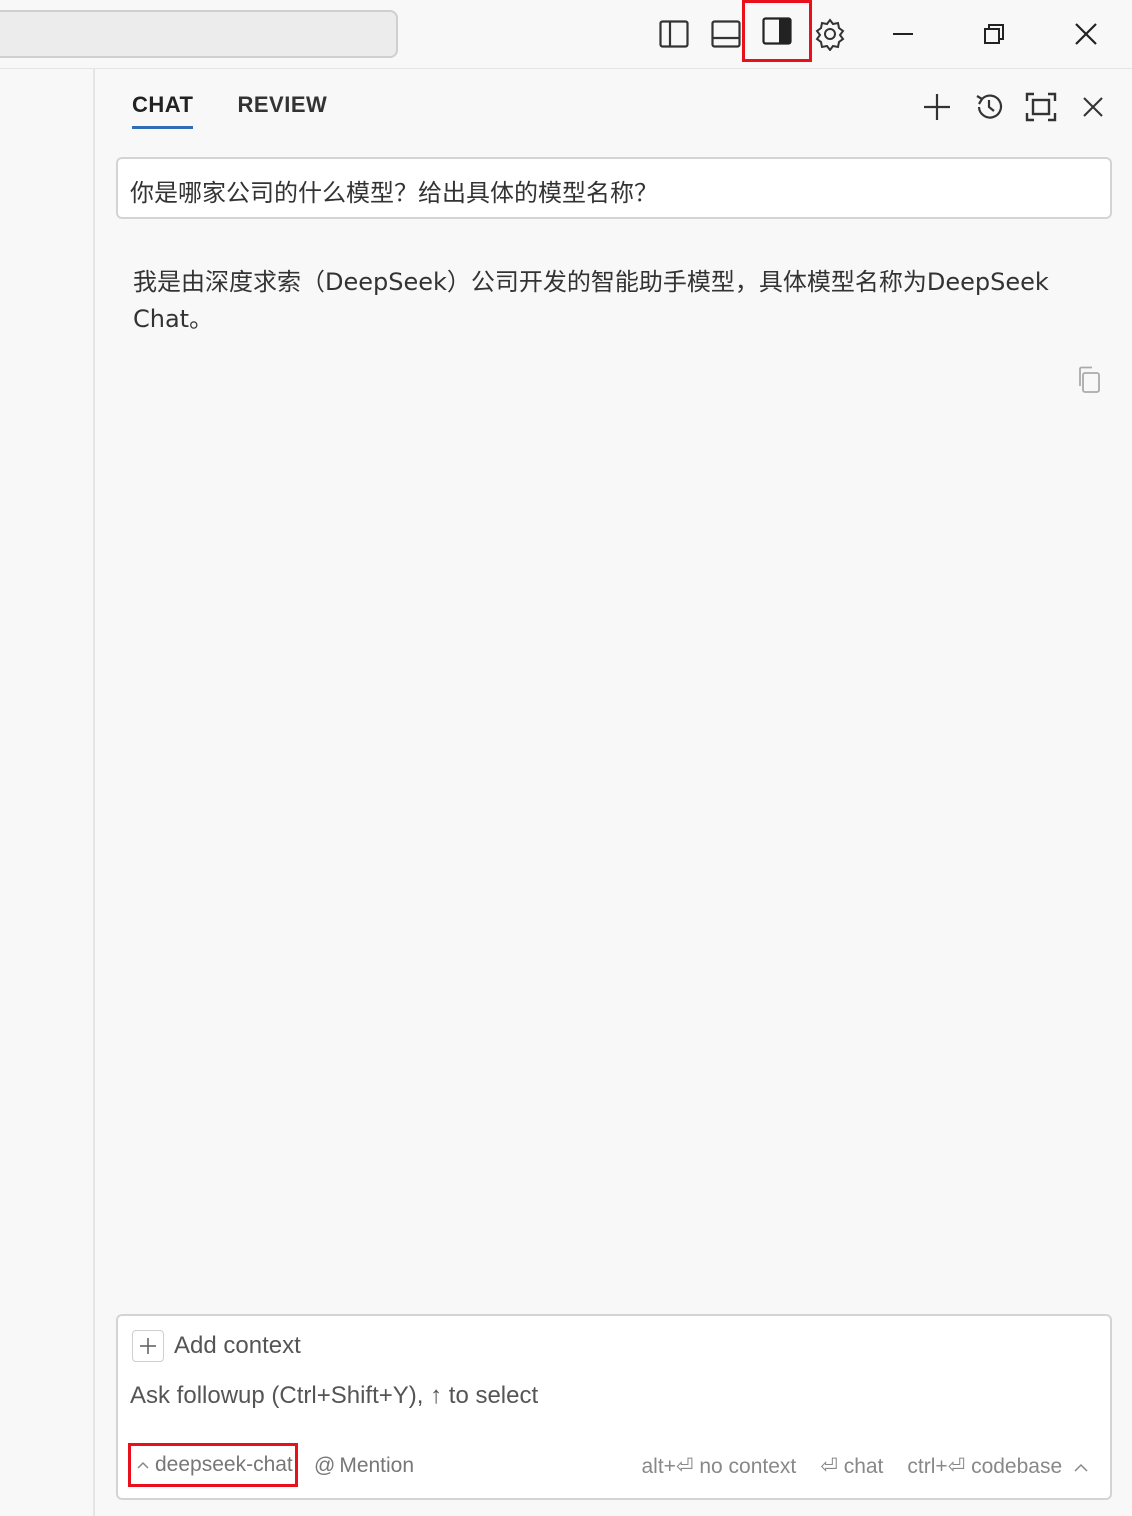 This screenshot has height=1516, width=1132. I want to click on tab-review: REVIEW, so click(282, 110).